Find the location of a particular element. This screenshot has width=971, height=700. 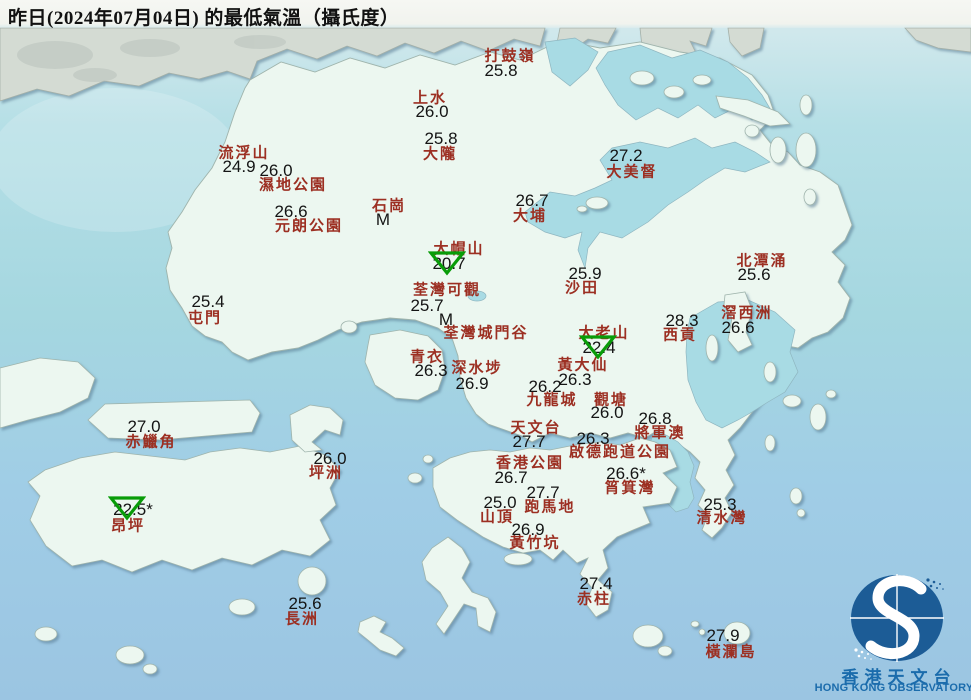

ma-wan-island is located at coordinates (349, 327).